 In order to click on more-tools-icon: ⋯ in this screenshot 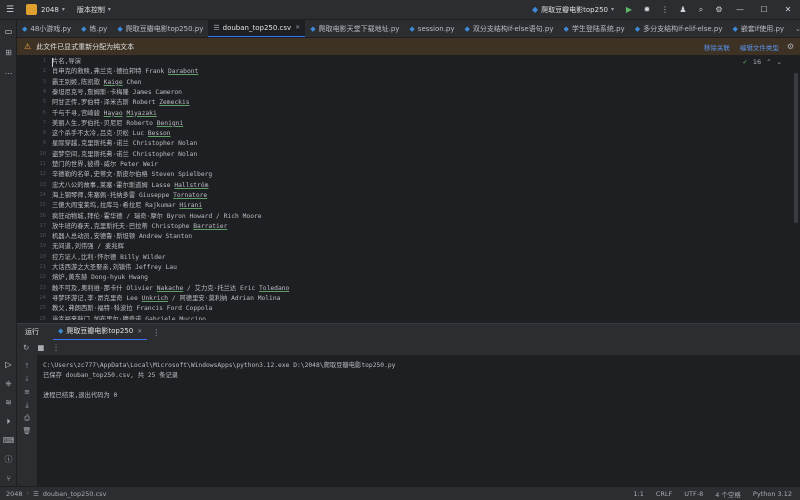, I will do `click(8, 73)`.